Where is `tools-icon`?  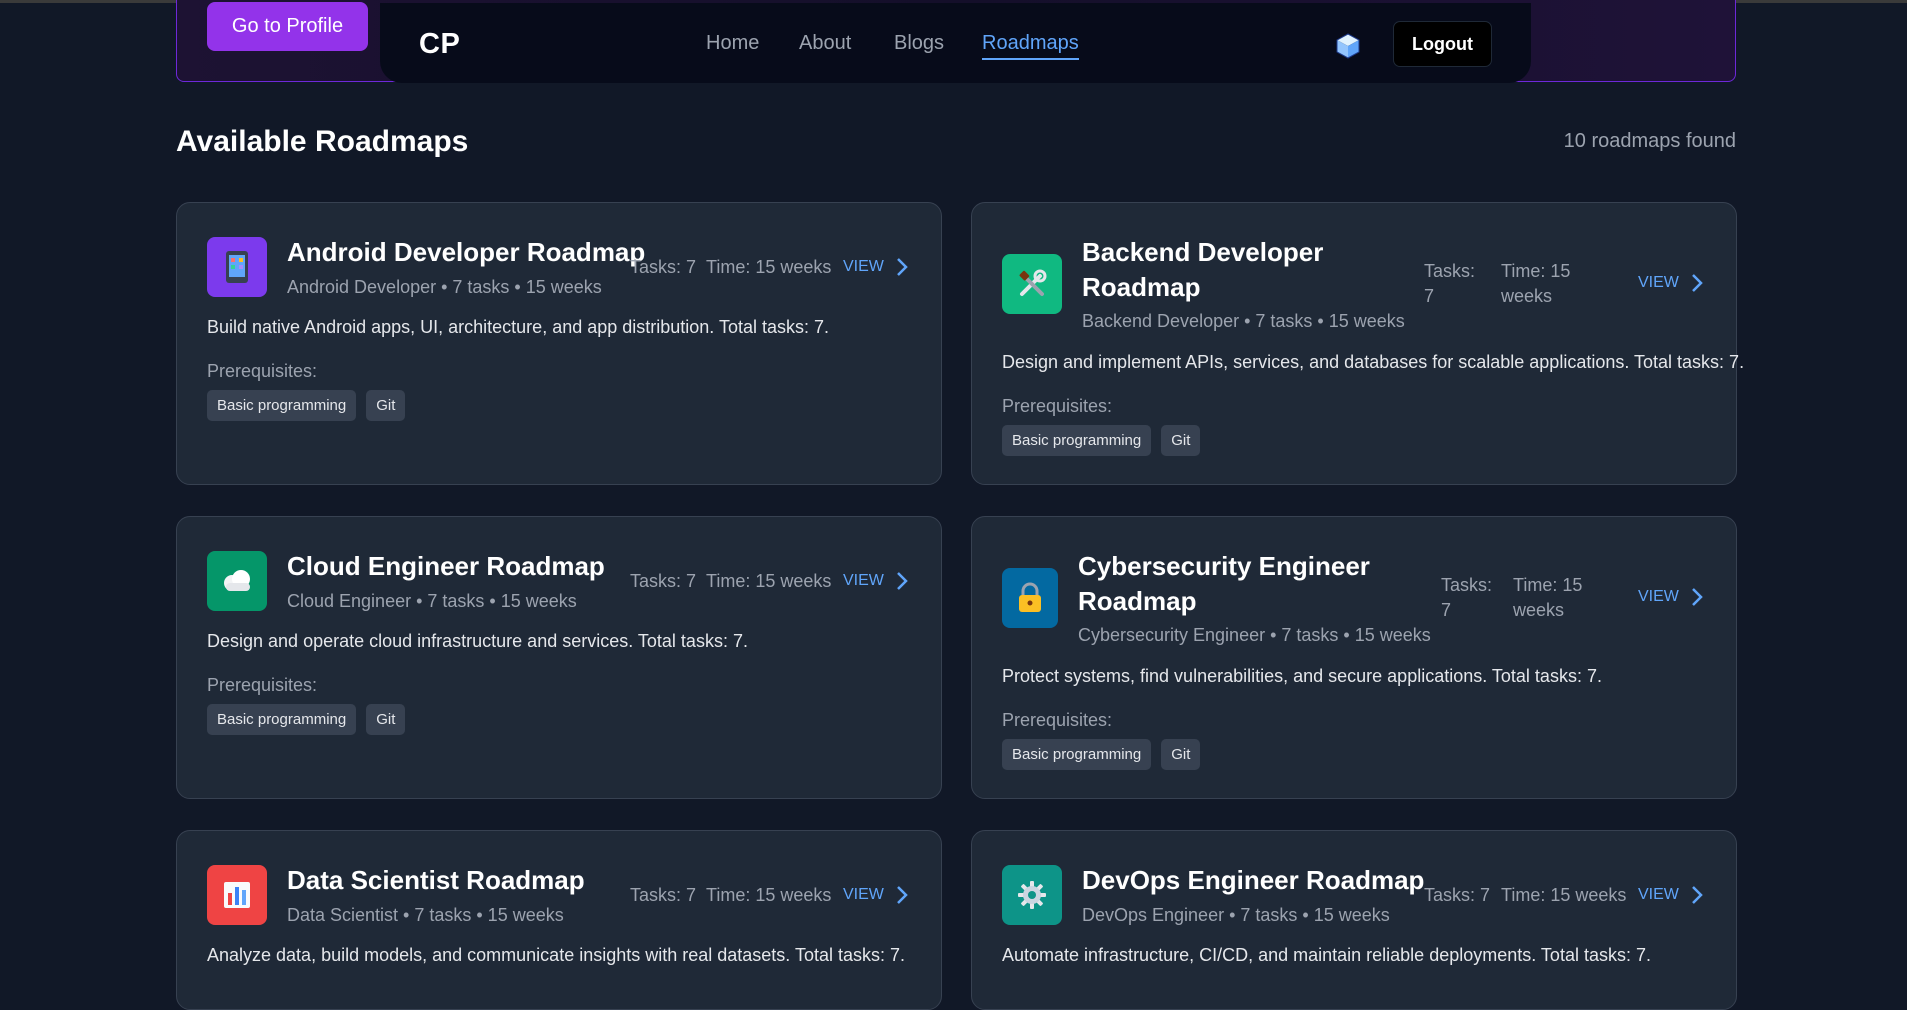
tools-icon is located at coordinates (1032, 284).